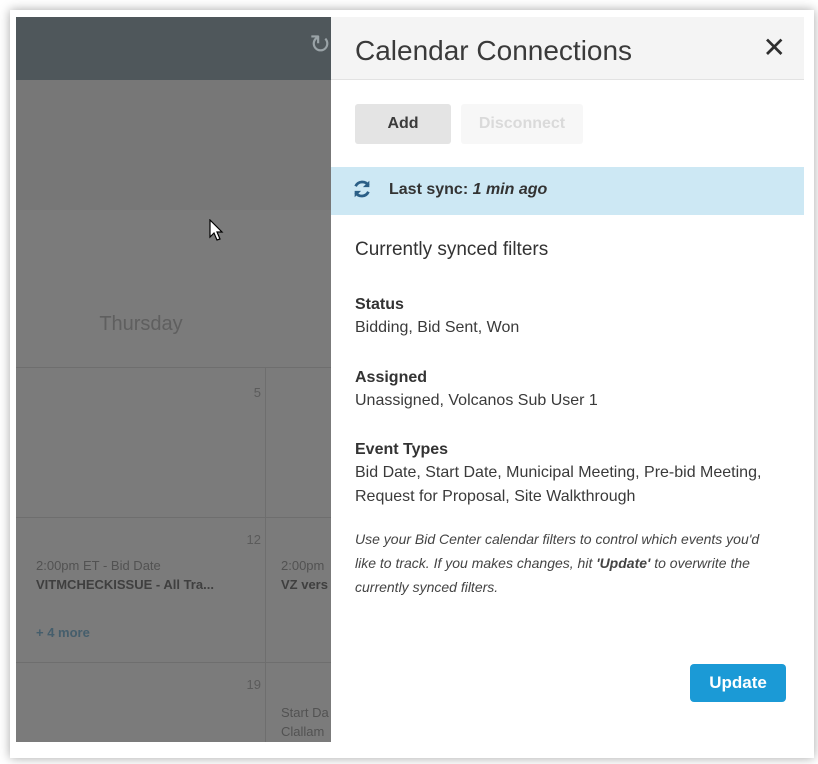 The image size is (818, 764). I want to click on filter-label-assigned: Assigned, so click(391, 377).